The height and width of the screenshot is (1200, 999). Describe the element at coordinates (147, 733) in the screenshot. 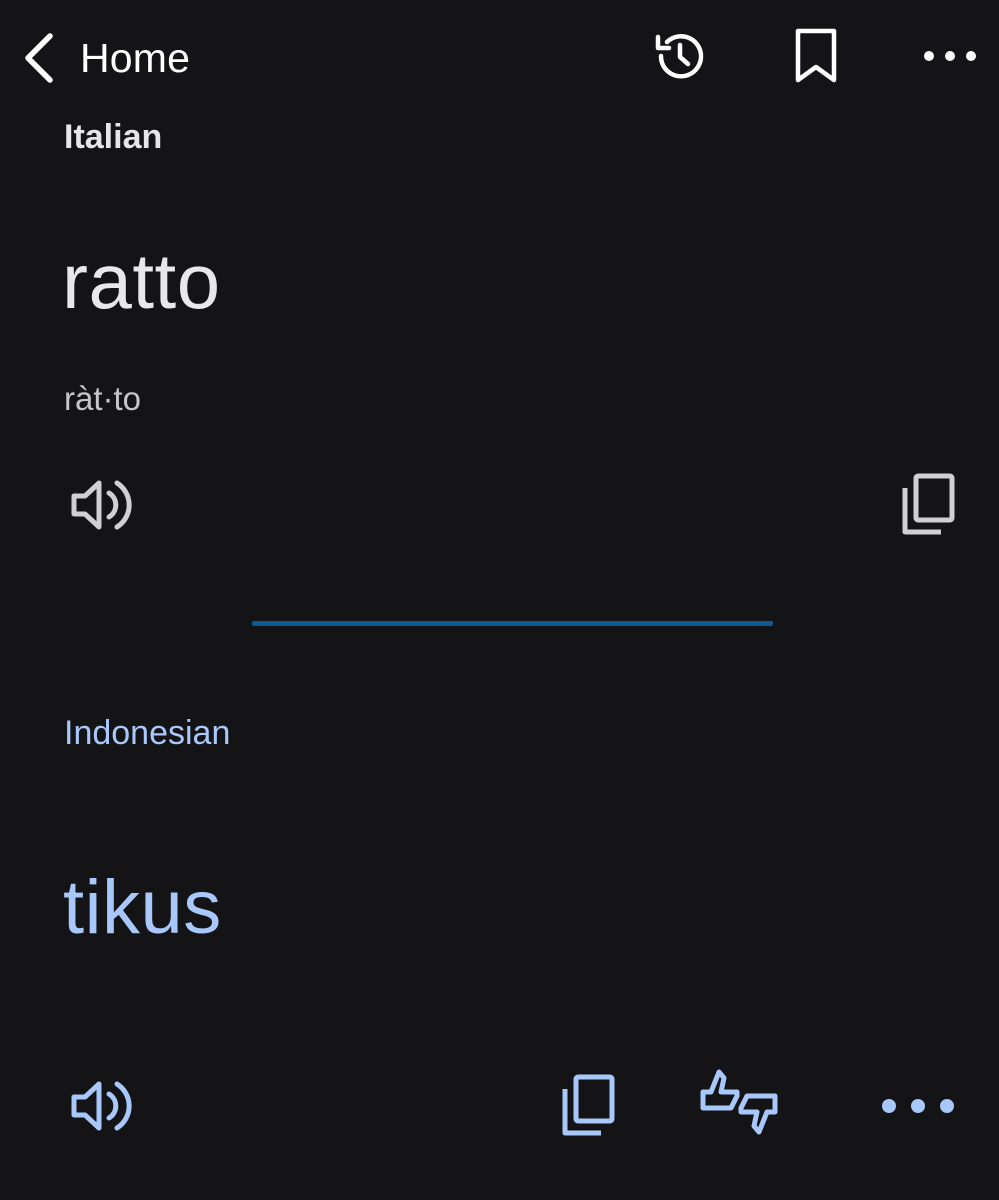

I see `target-language-label: Indonesian` at that location.